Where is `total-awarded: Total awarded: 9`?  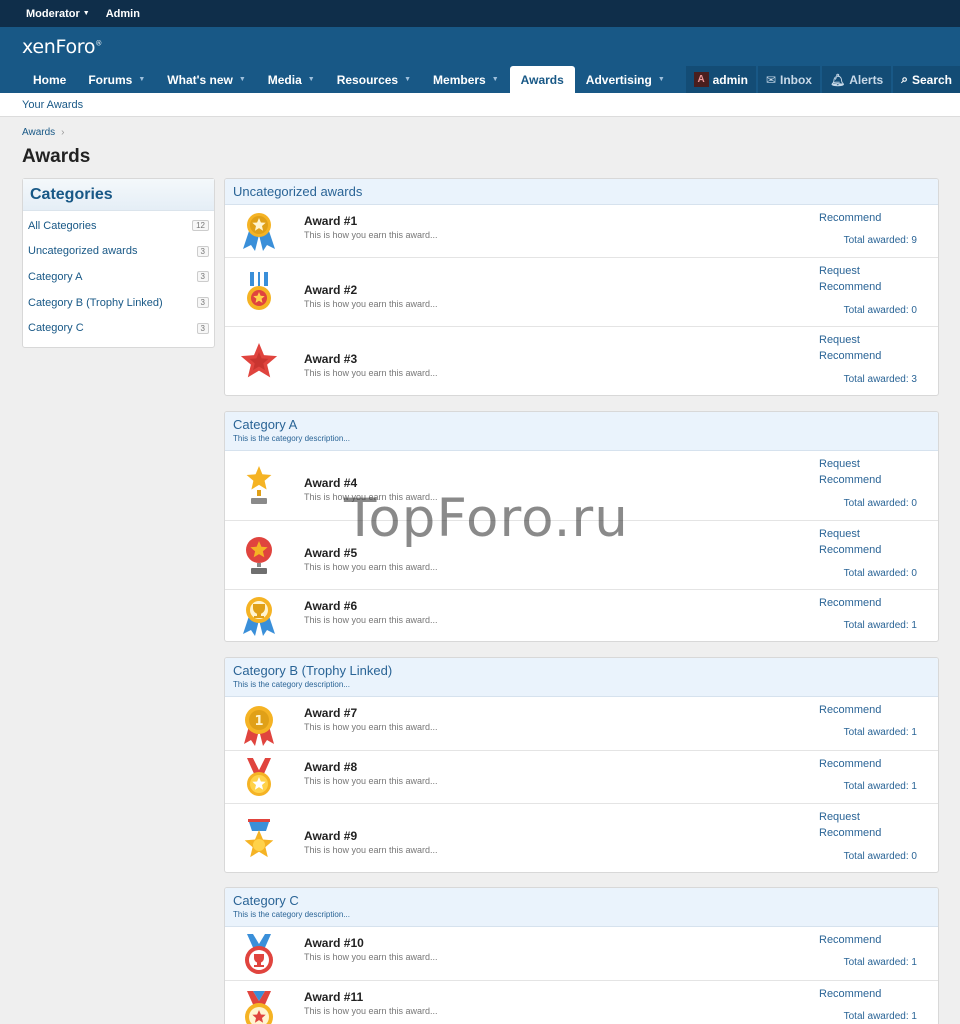
total-awarded: Total awarded: 9 is located at coordinates (880, 240).